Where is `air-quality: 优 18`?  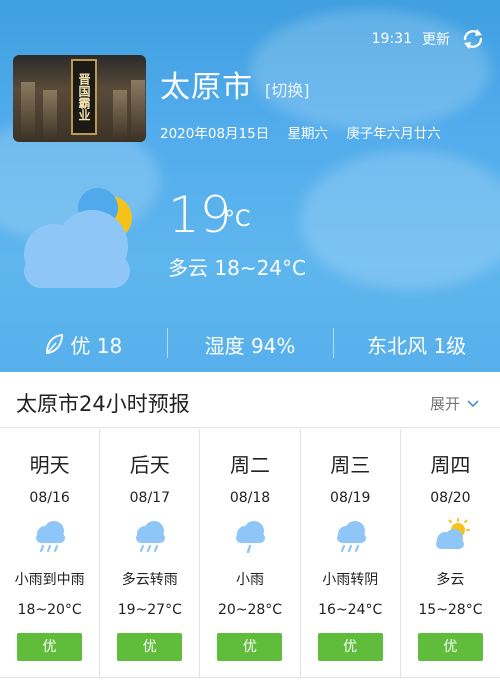
air-quality: 优 18 is located at coordinates (83, 344).